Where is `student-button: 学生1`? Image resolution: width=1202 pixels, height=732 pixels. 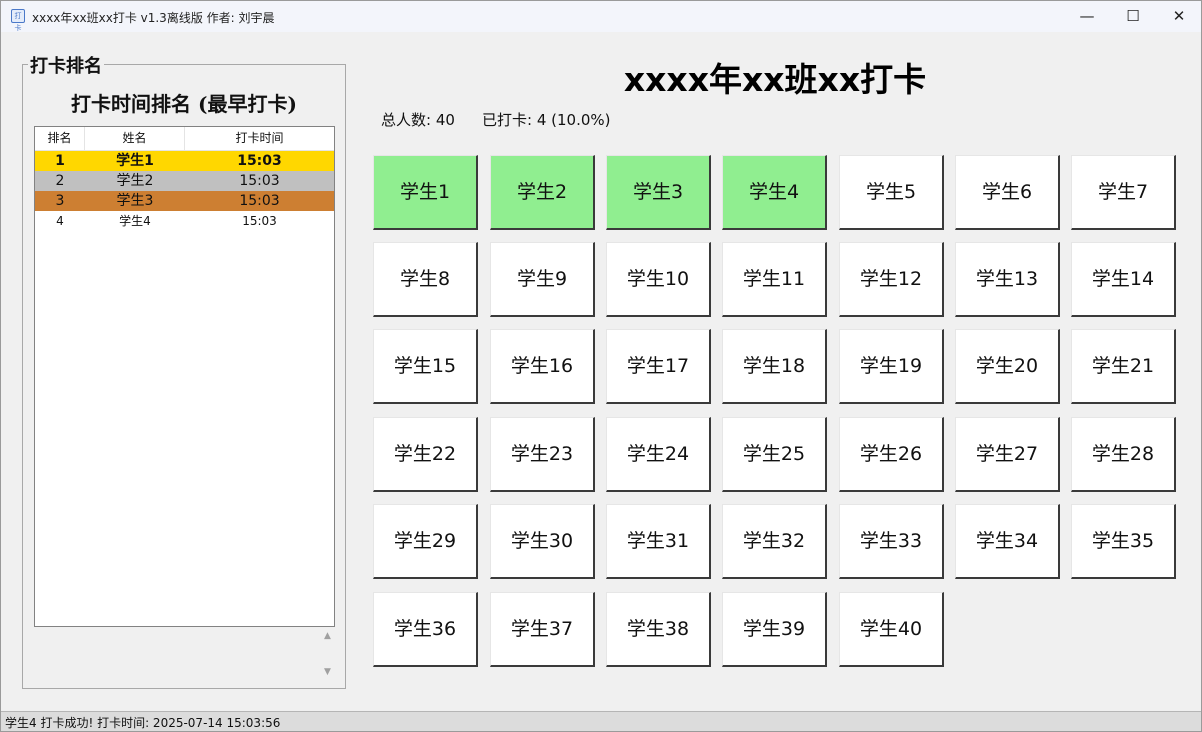 student-button: 学生1 is located at coordinates (425, 192).